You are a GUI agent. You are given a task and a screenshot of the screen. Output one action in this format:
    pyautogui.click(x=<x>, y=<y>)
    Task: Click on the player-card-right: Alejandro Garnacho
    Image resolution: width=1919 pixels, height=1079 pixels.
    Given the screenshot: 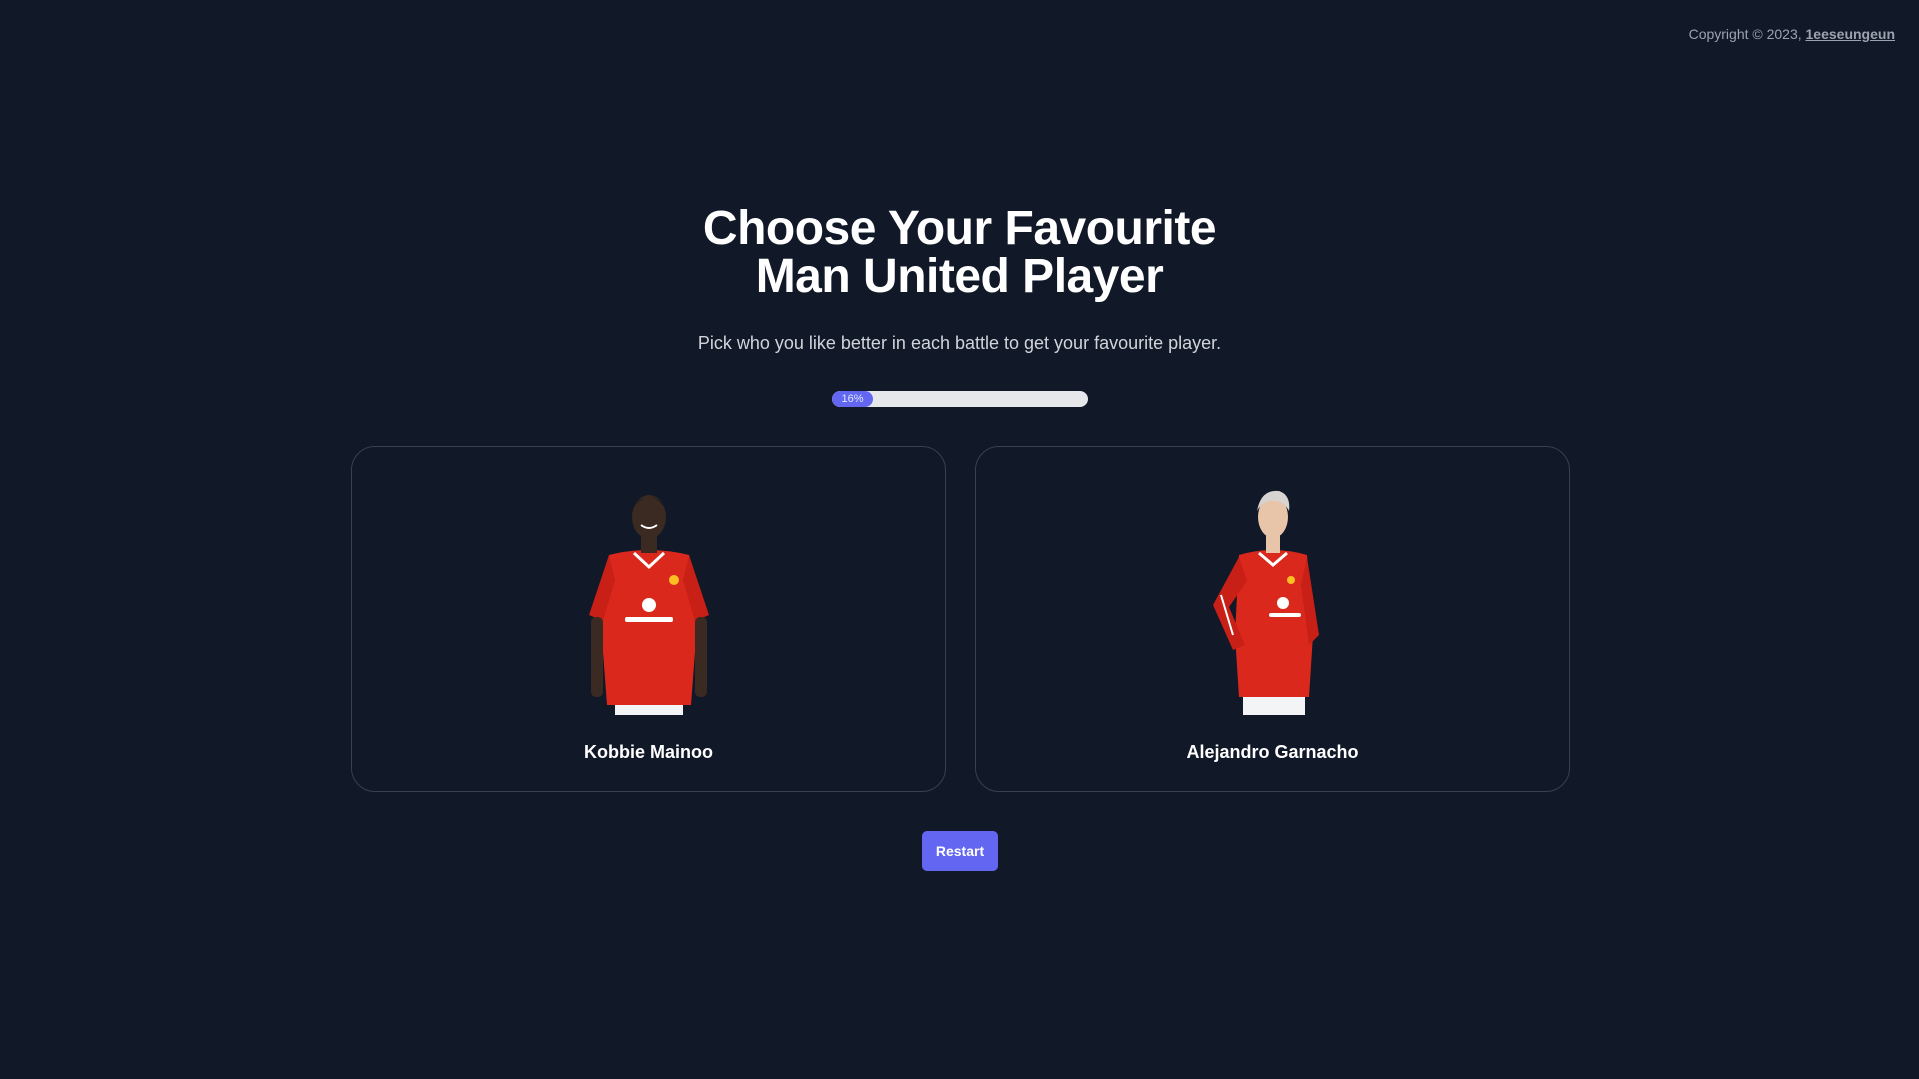 What is the action you would take?
    pyautogui.click(x=1272, y=619)
    